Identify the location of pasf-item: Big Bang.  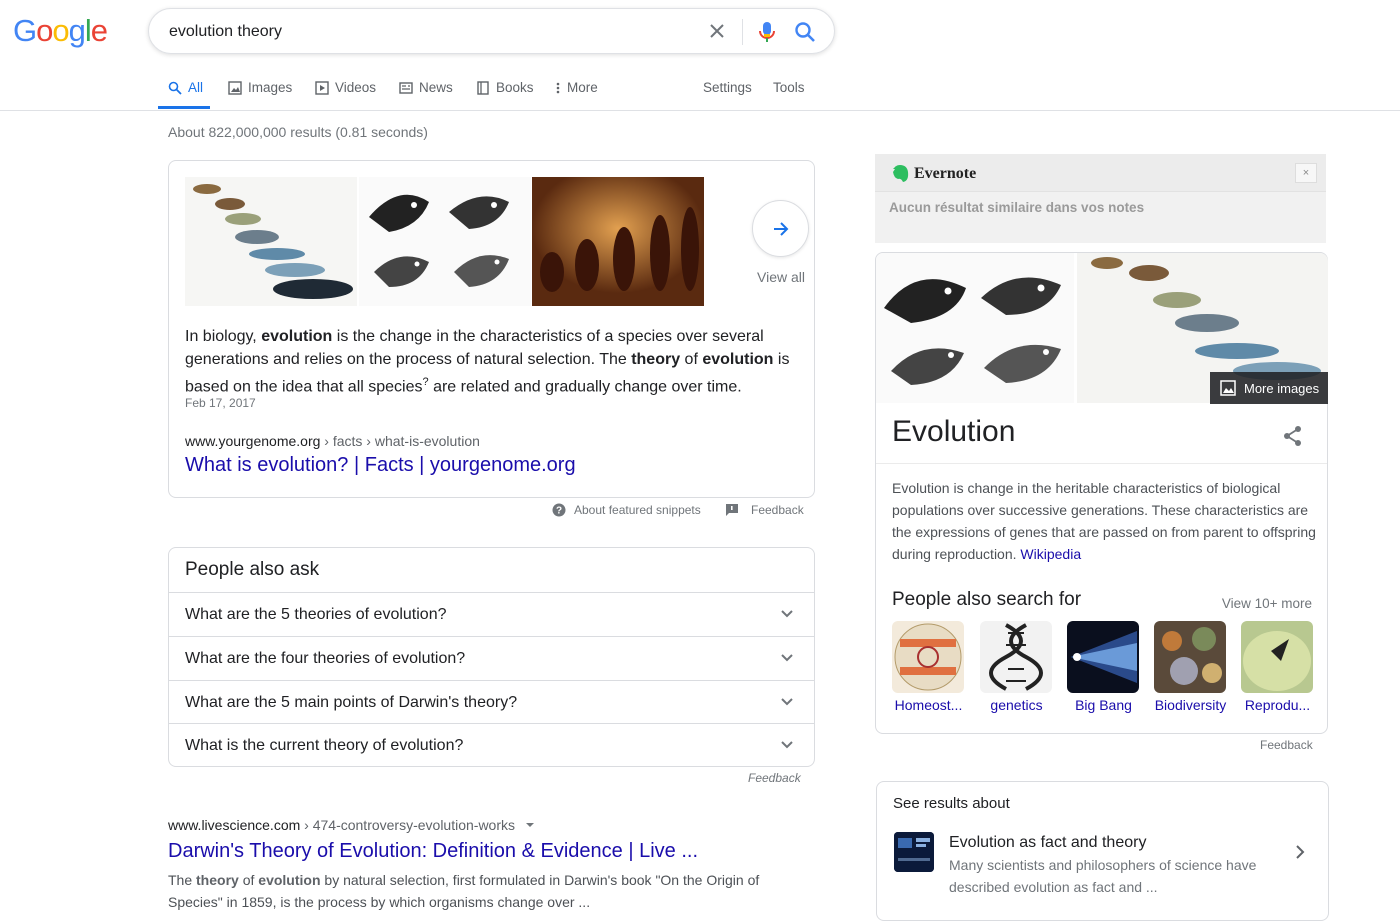
(1103, 667).